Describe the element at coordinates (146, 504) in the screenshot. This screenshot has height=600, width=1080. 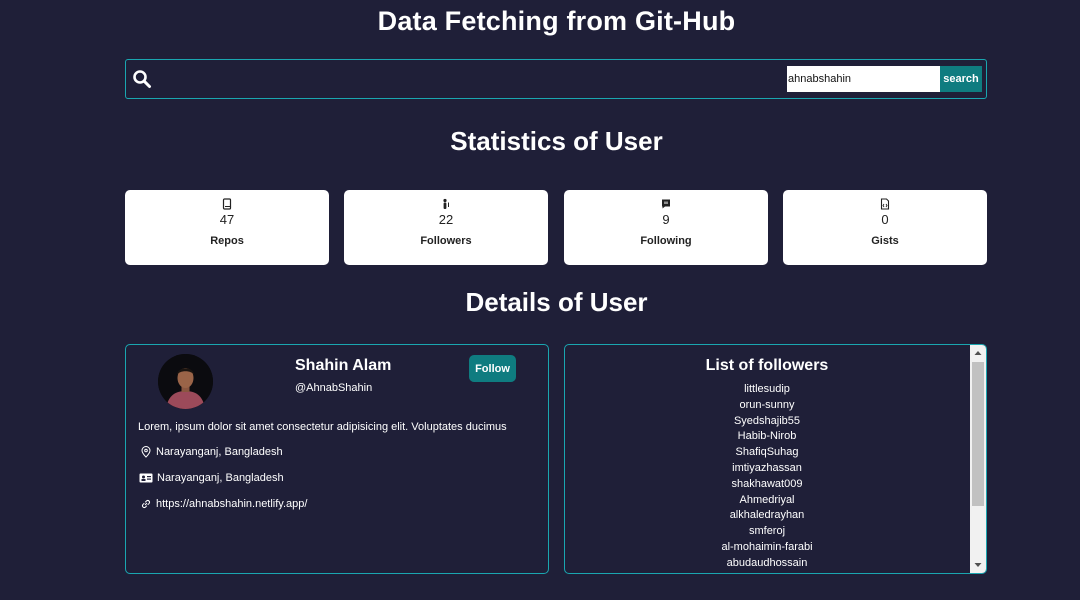
I see `link-icon` at that location.